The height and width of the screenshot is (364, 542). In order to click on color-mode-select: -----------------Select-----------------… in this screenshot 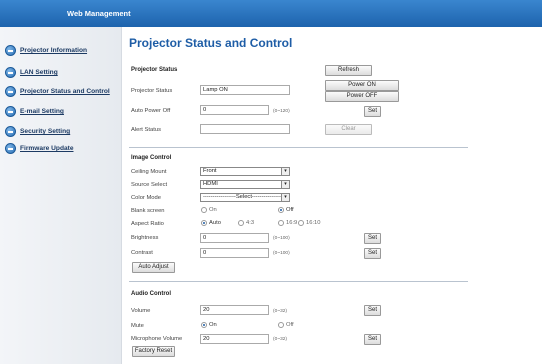, I will do `click(245, 197)`.